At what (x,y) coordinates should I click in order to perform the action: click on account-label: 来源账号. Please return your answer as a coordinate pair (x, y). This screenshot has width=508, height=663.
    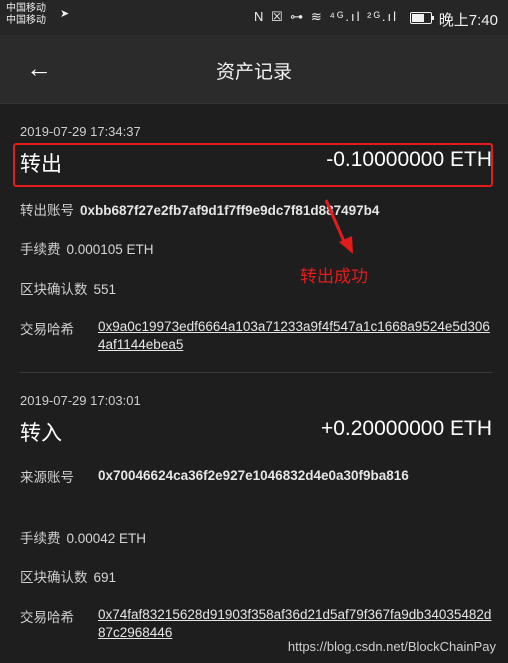
    Looking at the image, I should click on (47, 477).